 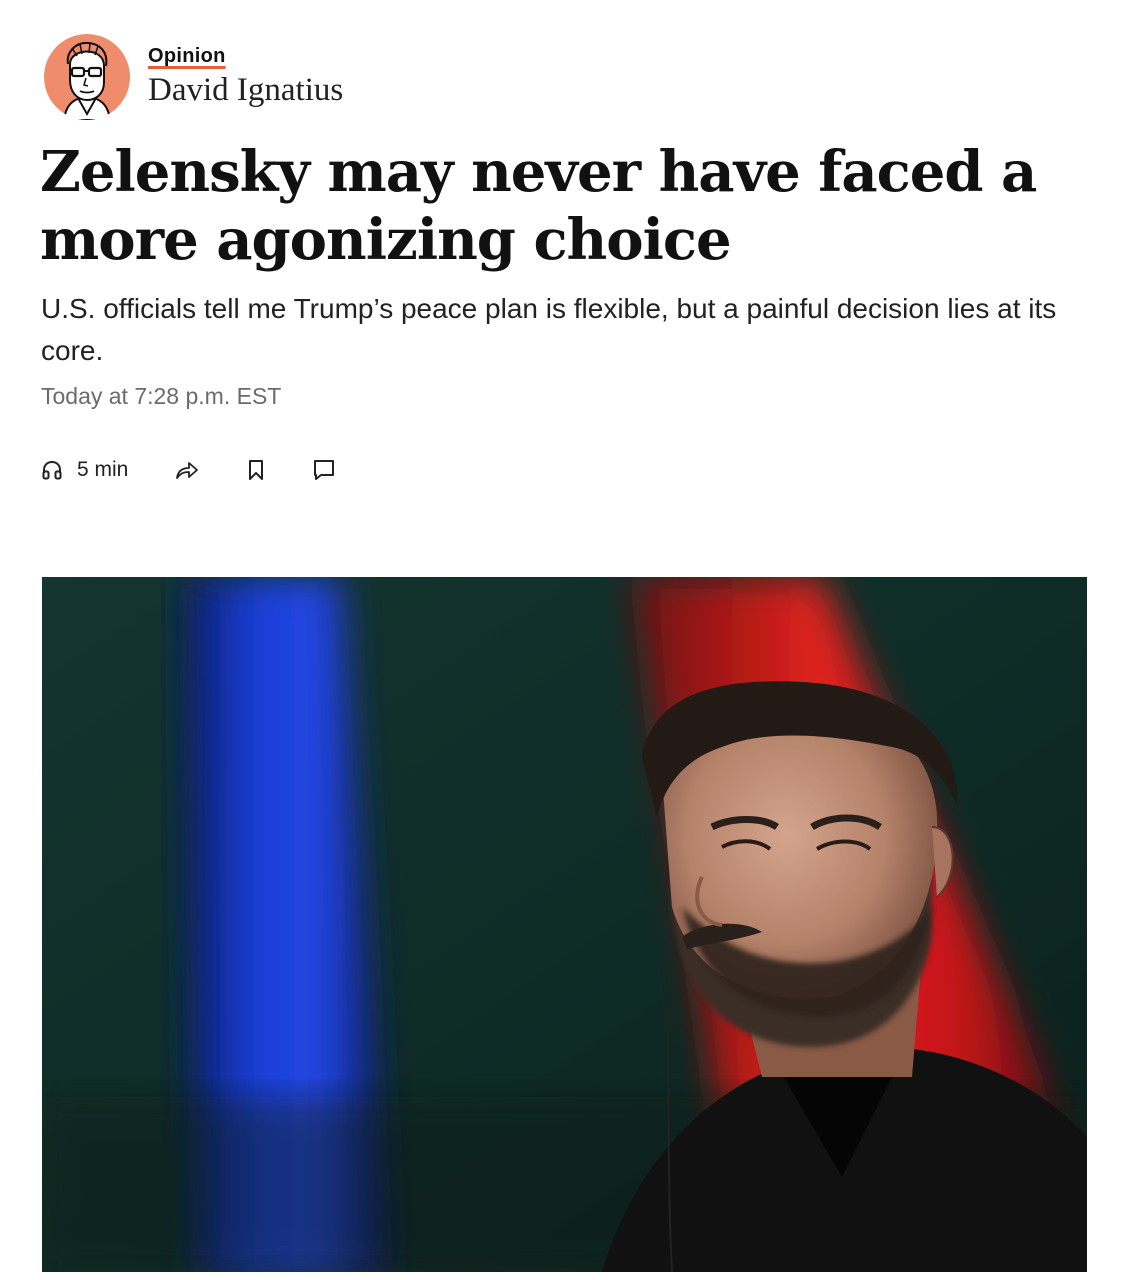 What do you see at coordinates (161, 396) in the screenshot?
I see `publish-timestamp: Today at 7:28 p.m. EST` at bounding box center [161, 396].